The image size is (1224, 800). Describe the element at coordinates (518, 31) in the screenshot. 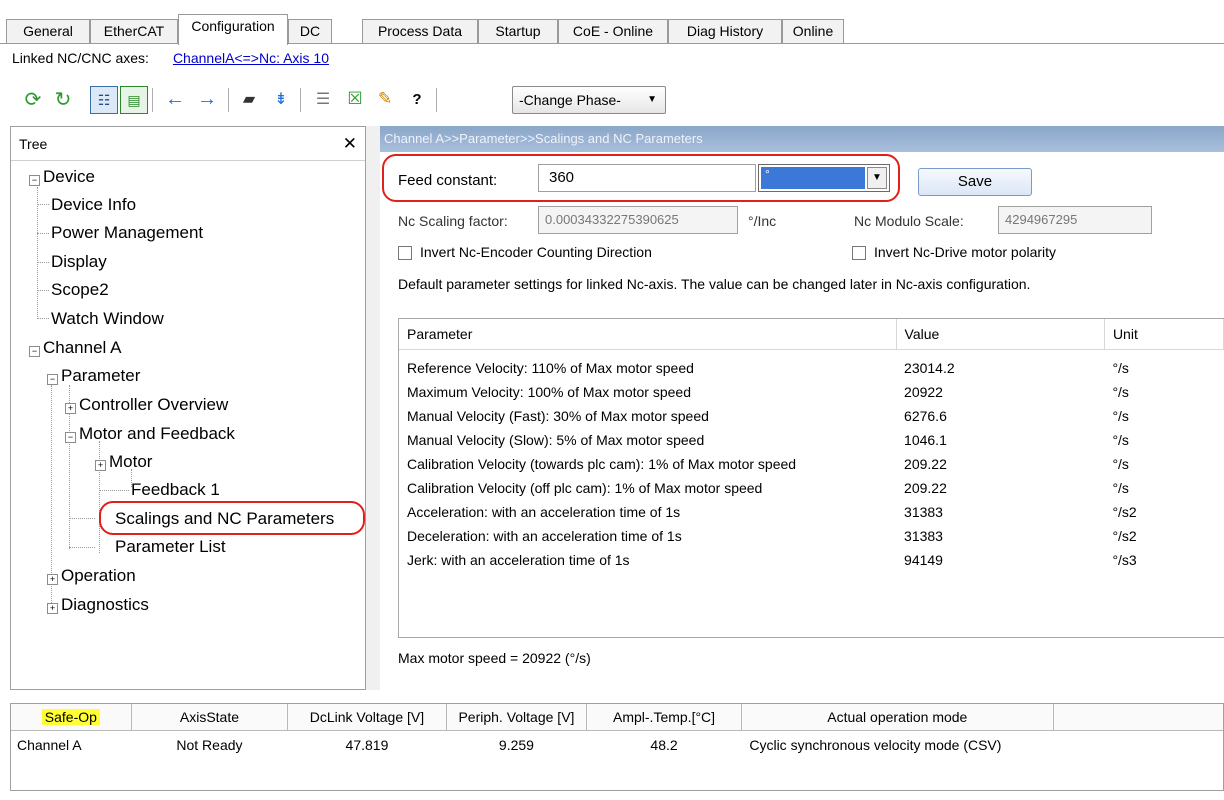

I see `tab-startup: Startup` at that location.